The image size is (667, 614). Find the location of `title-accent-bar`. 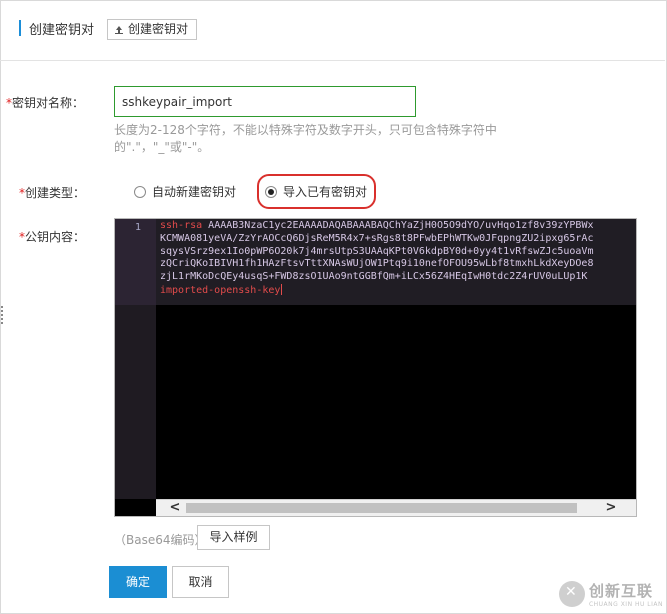

title-accent-bar is located at coordinates (20, 28).